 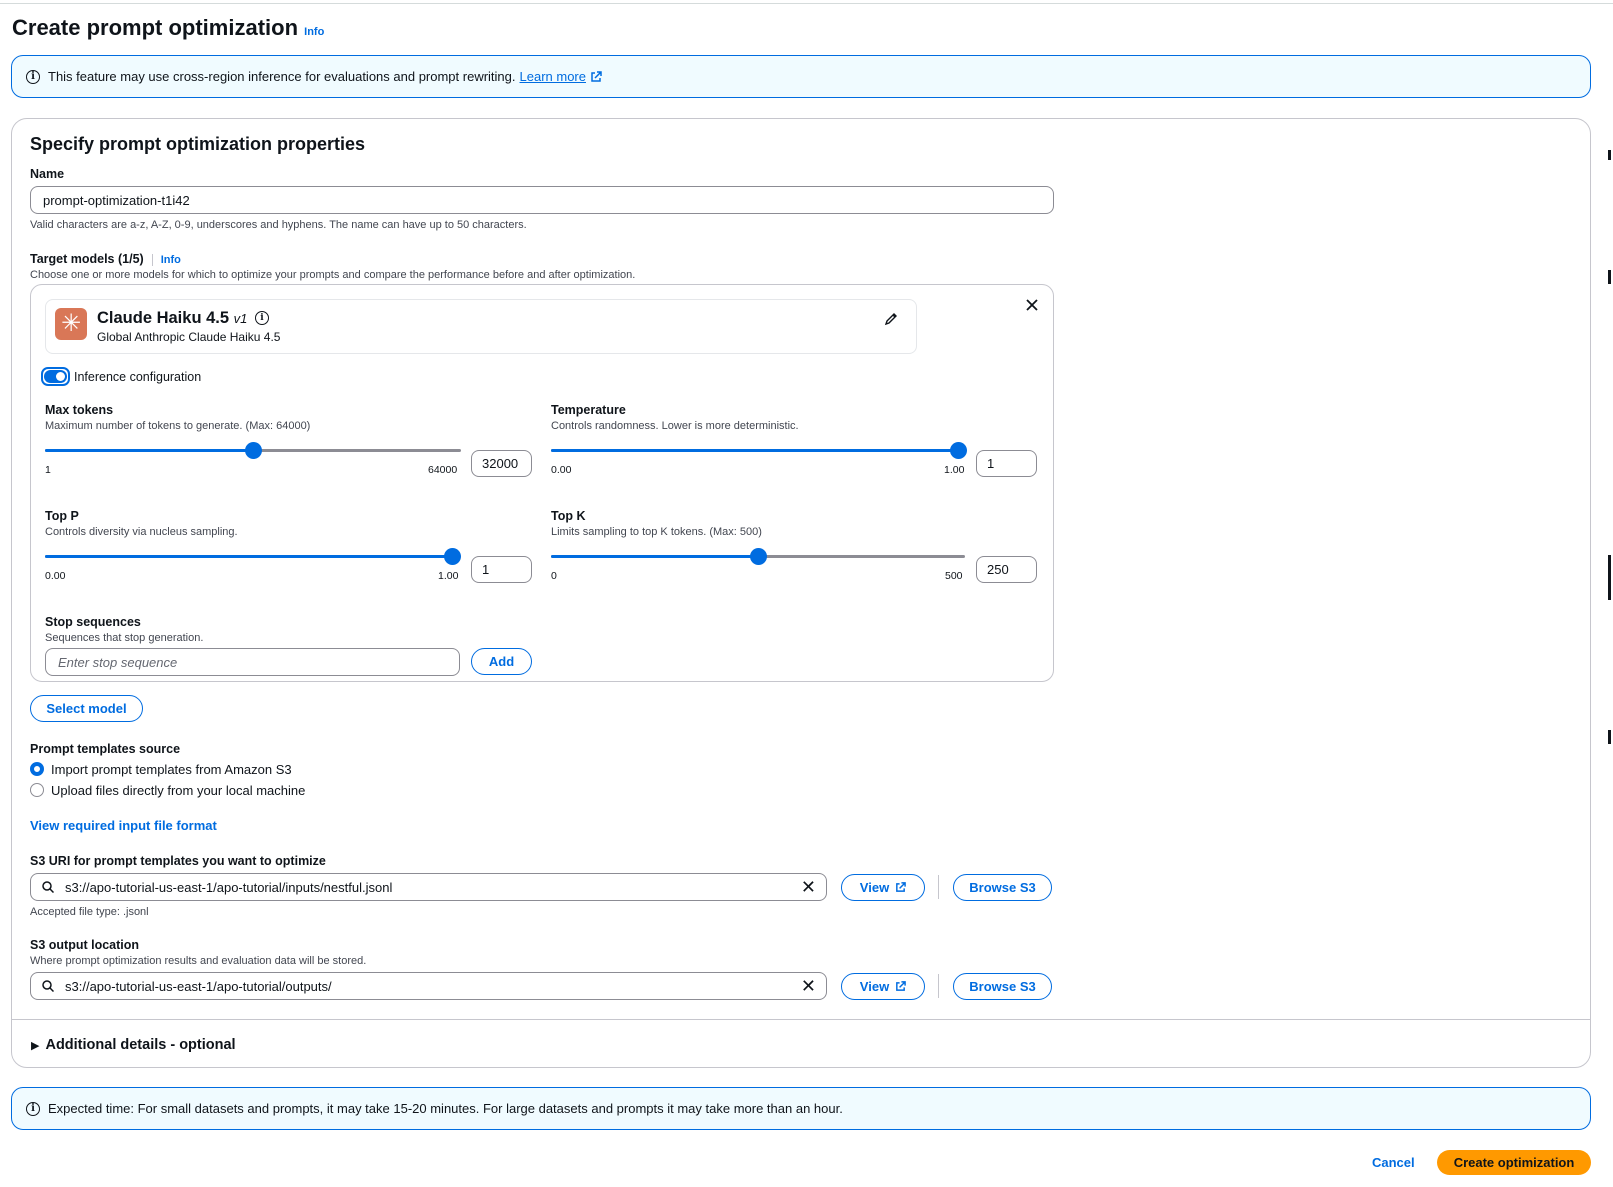 What do you see at coordinates (168, 27) in the screenshot?
I see `page-title: Create prompt optimization Info` at bounding box center [168, 27].